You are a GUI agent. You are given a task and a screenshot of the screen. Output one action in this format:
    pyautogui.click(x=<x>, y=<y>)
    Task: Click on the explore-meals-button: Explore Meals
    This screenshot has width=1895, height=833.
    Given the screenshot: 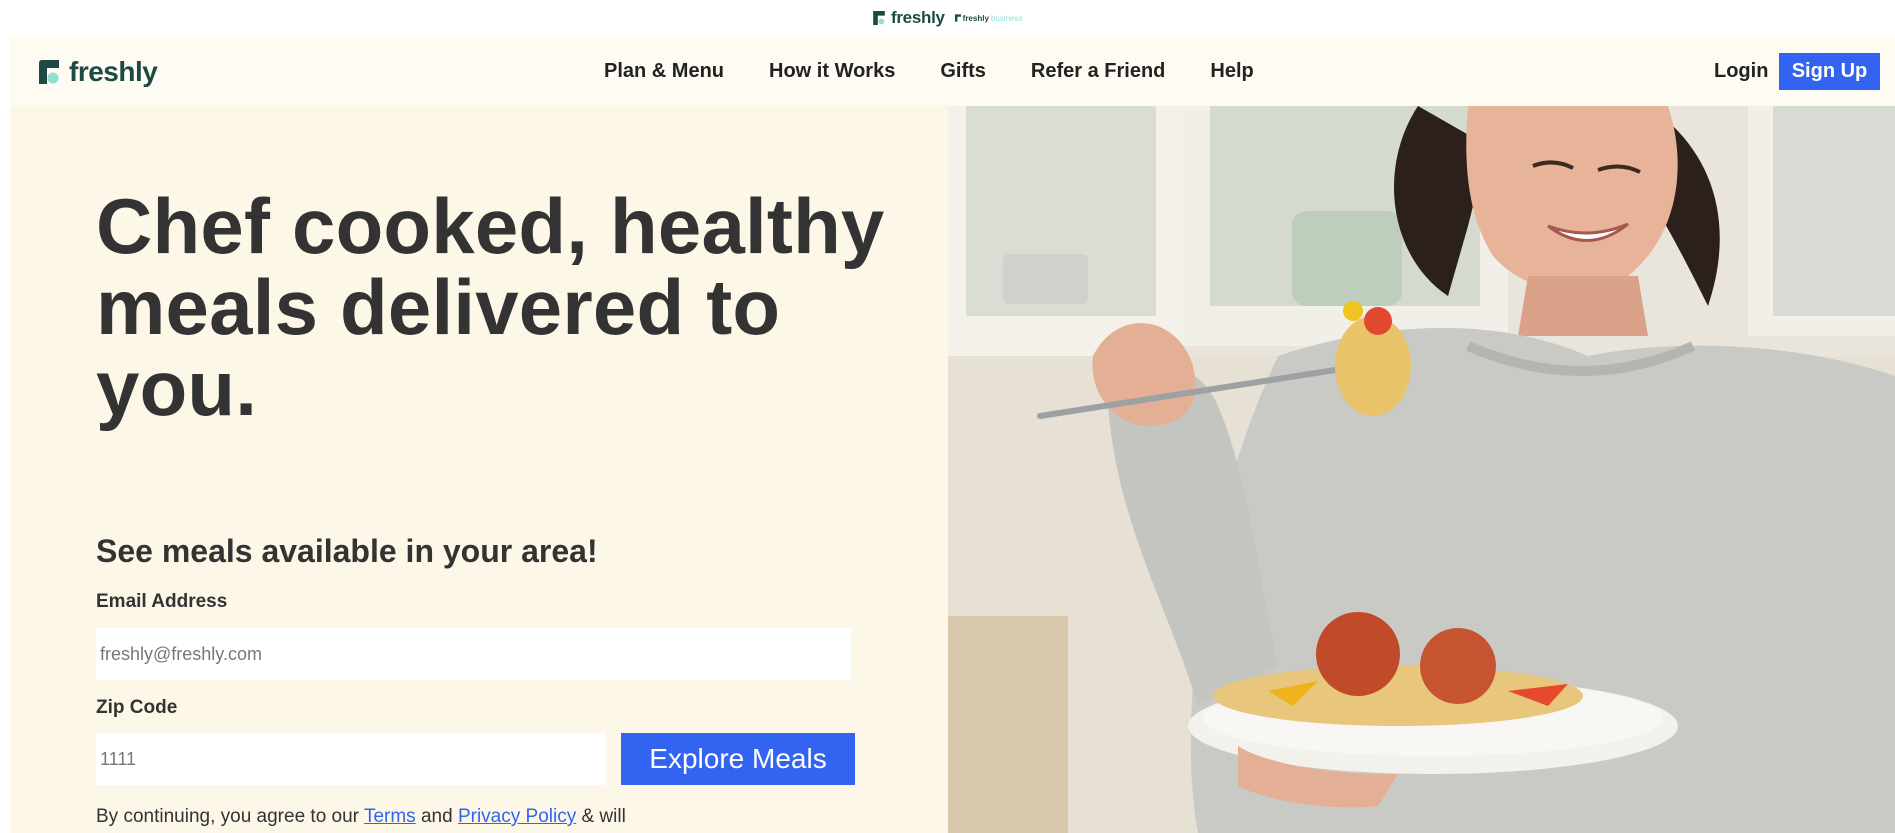 What is the action you would take?
    pyautogui.click(x=738, y=759)
    